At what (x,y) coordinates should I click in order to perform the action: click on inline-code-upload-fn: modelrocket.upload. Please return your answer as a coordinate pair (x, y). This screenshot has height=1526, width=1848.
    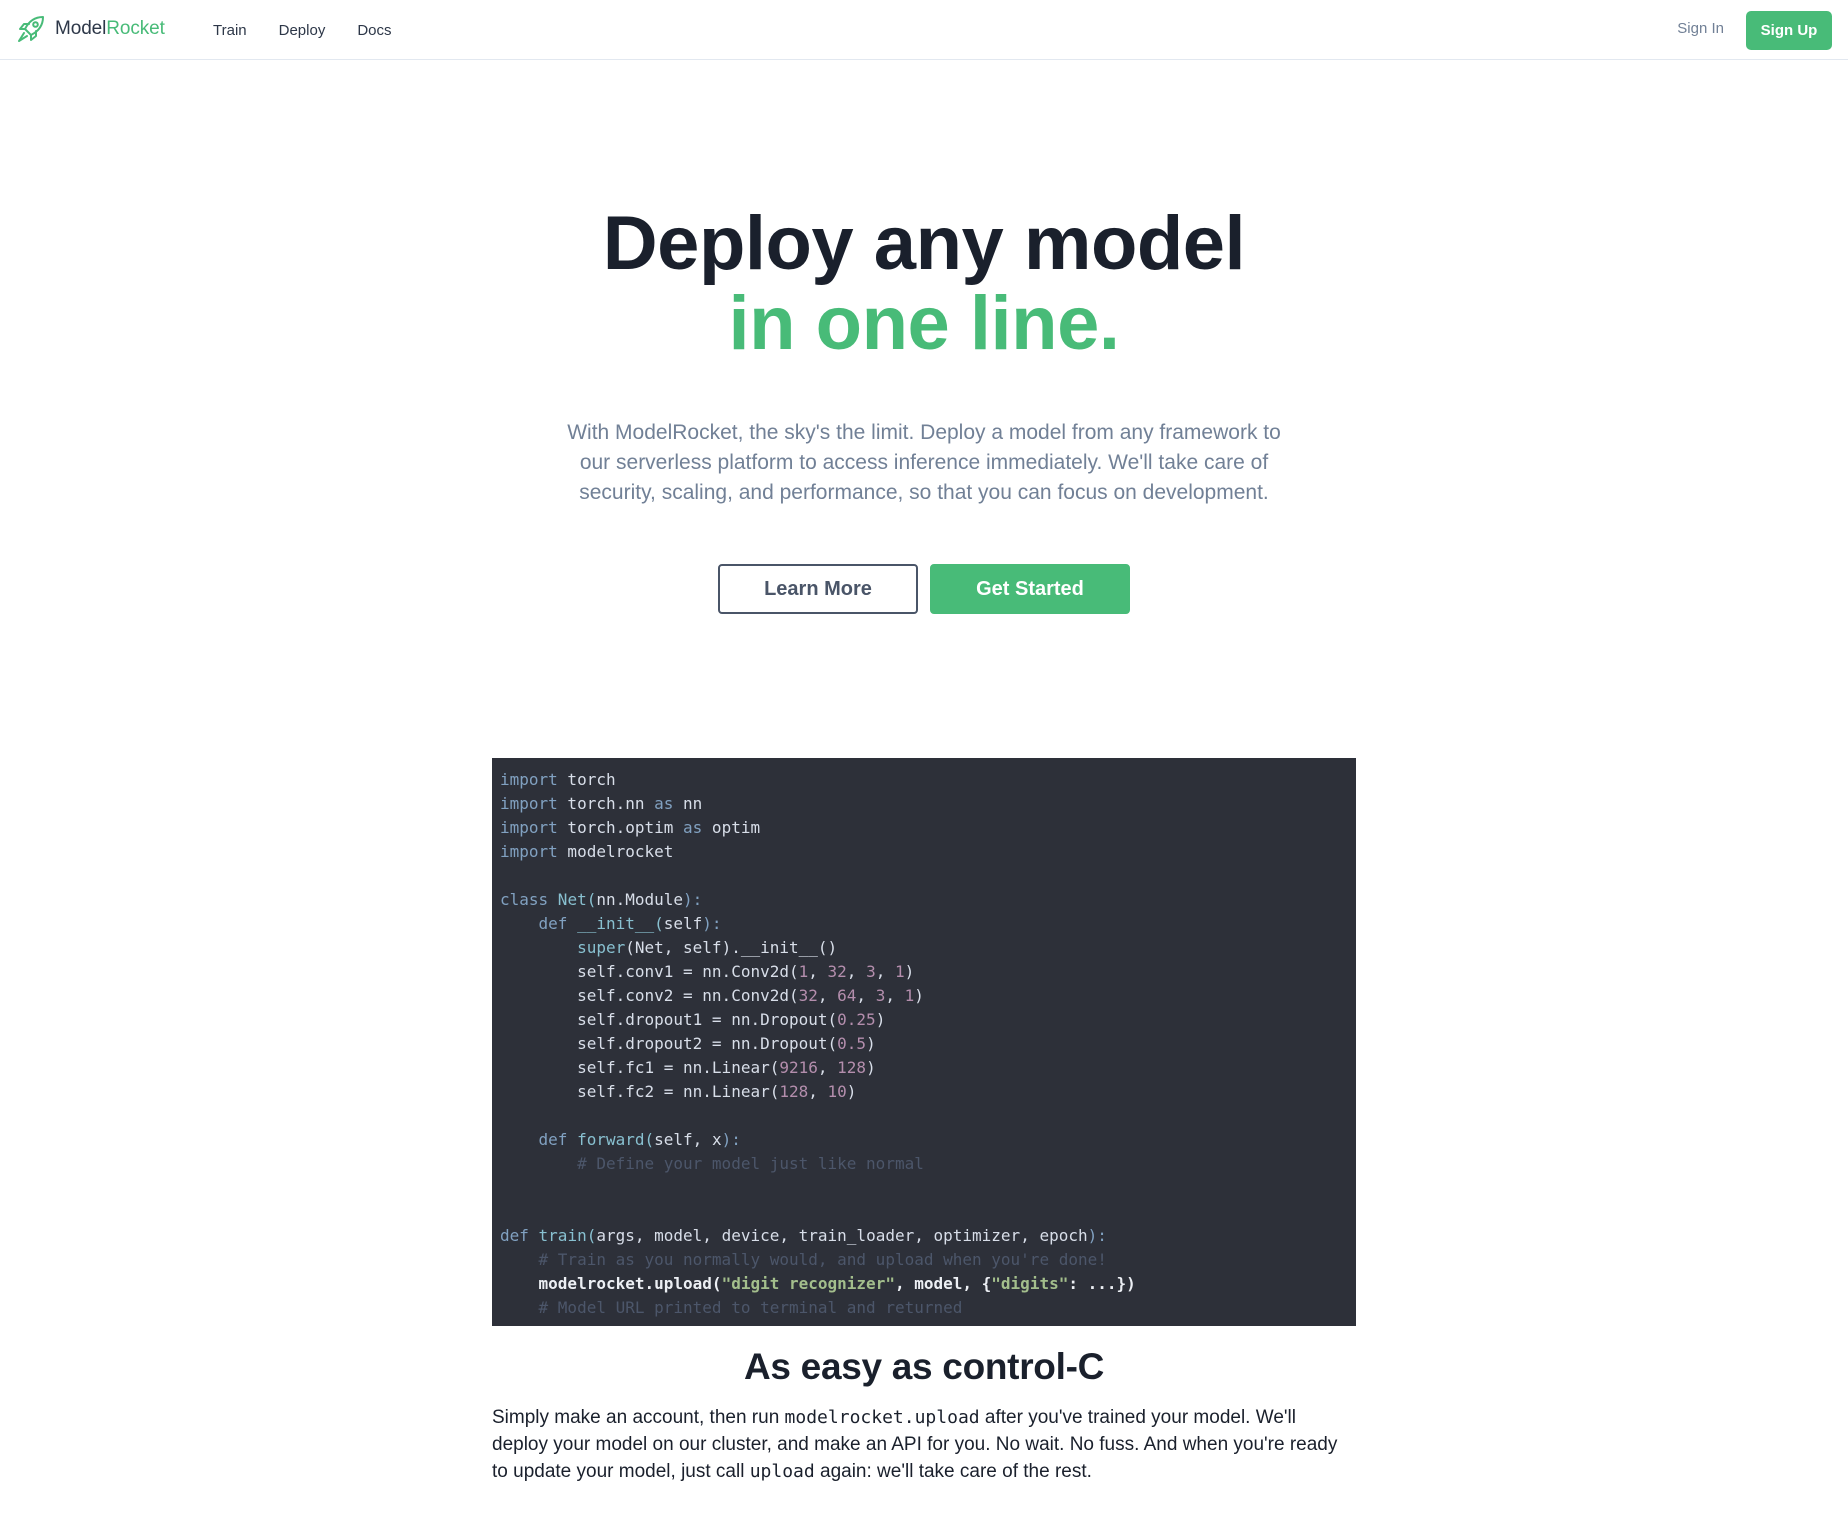
    Looking at the image, I should click on (882, 1417).